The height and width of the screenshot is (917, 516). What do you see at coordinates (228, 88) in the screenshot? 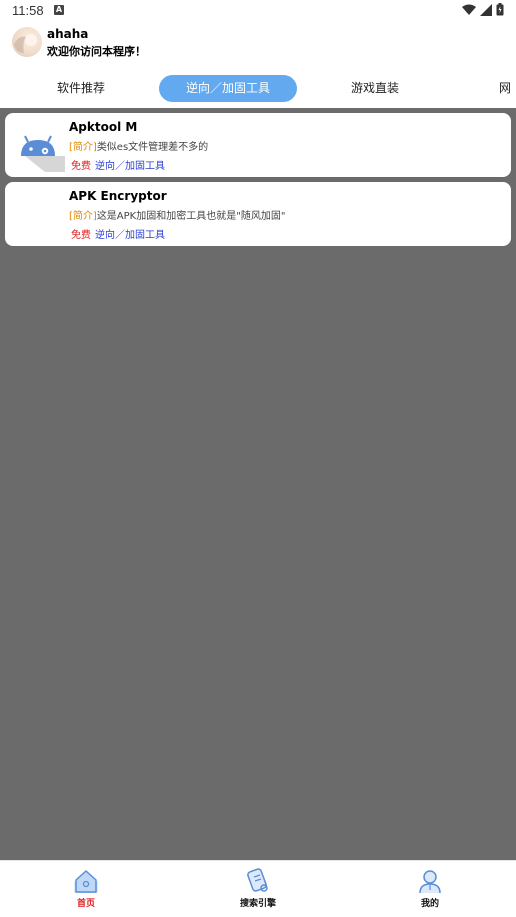
I see `tab-reverse-tools: 逆向／加固工具` at bounding box center [228, 88].